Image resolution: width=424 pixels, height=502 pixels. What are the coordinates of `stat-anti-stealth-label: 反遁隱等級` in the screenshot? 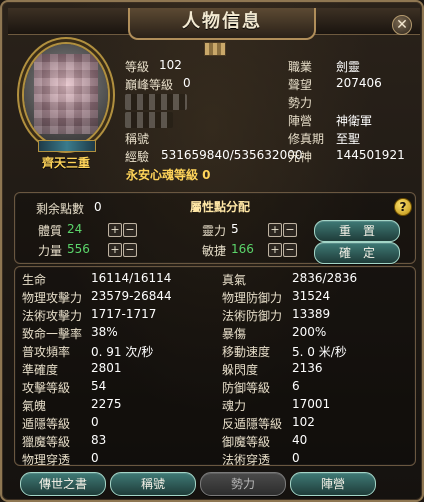 It's located at (252, 424).